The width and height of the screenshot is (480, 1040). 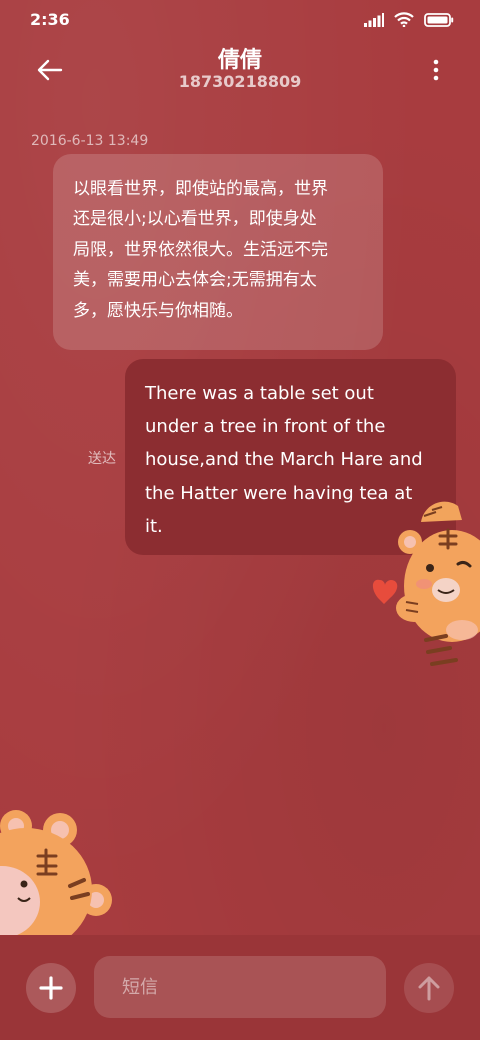 What do you see at coordinates (439, 19) in the screenshot?
I see `battery-icon` at bounding box center [439, 19].